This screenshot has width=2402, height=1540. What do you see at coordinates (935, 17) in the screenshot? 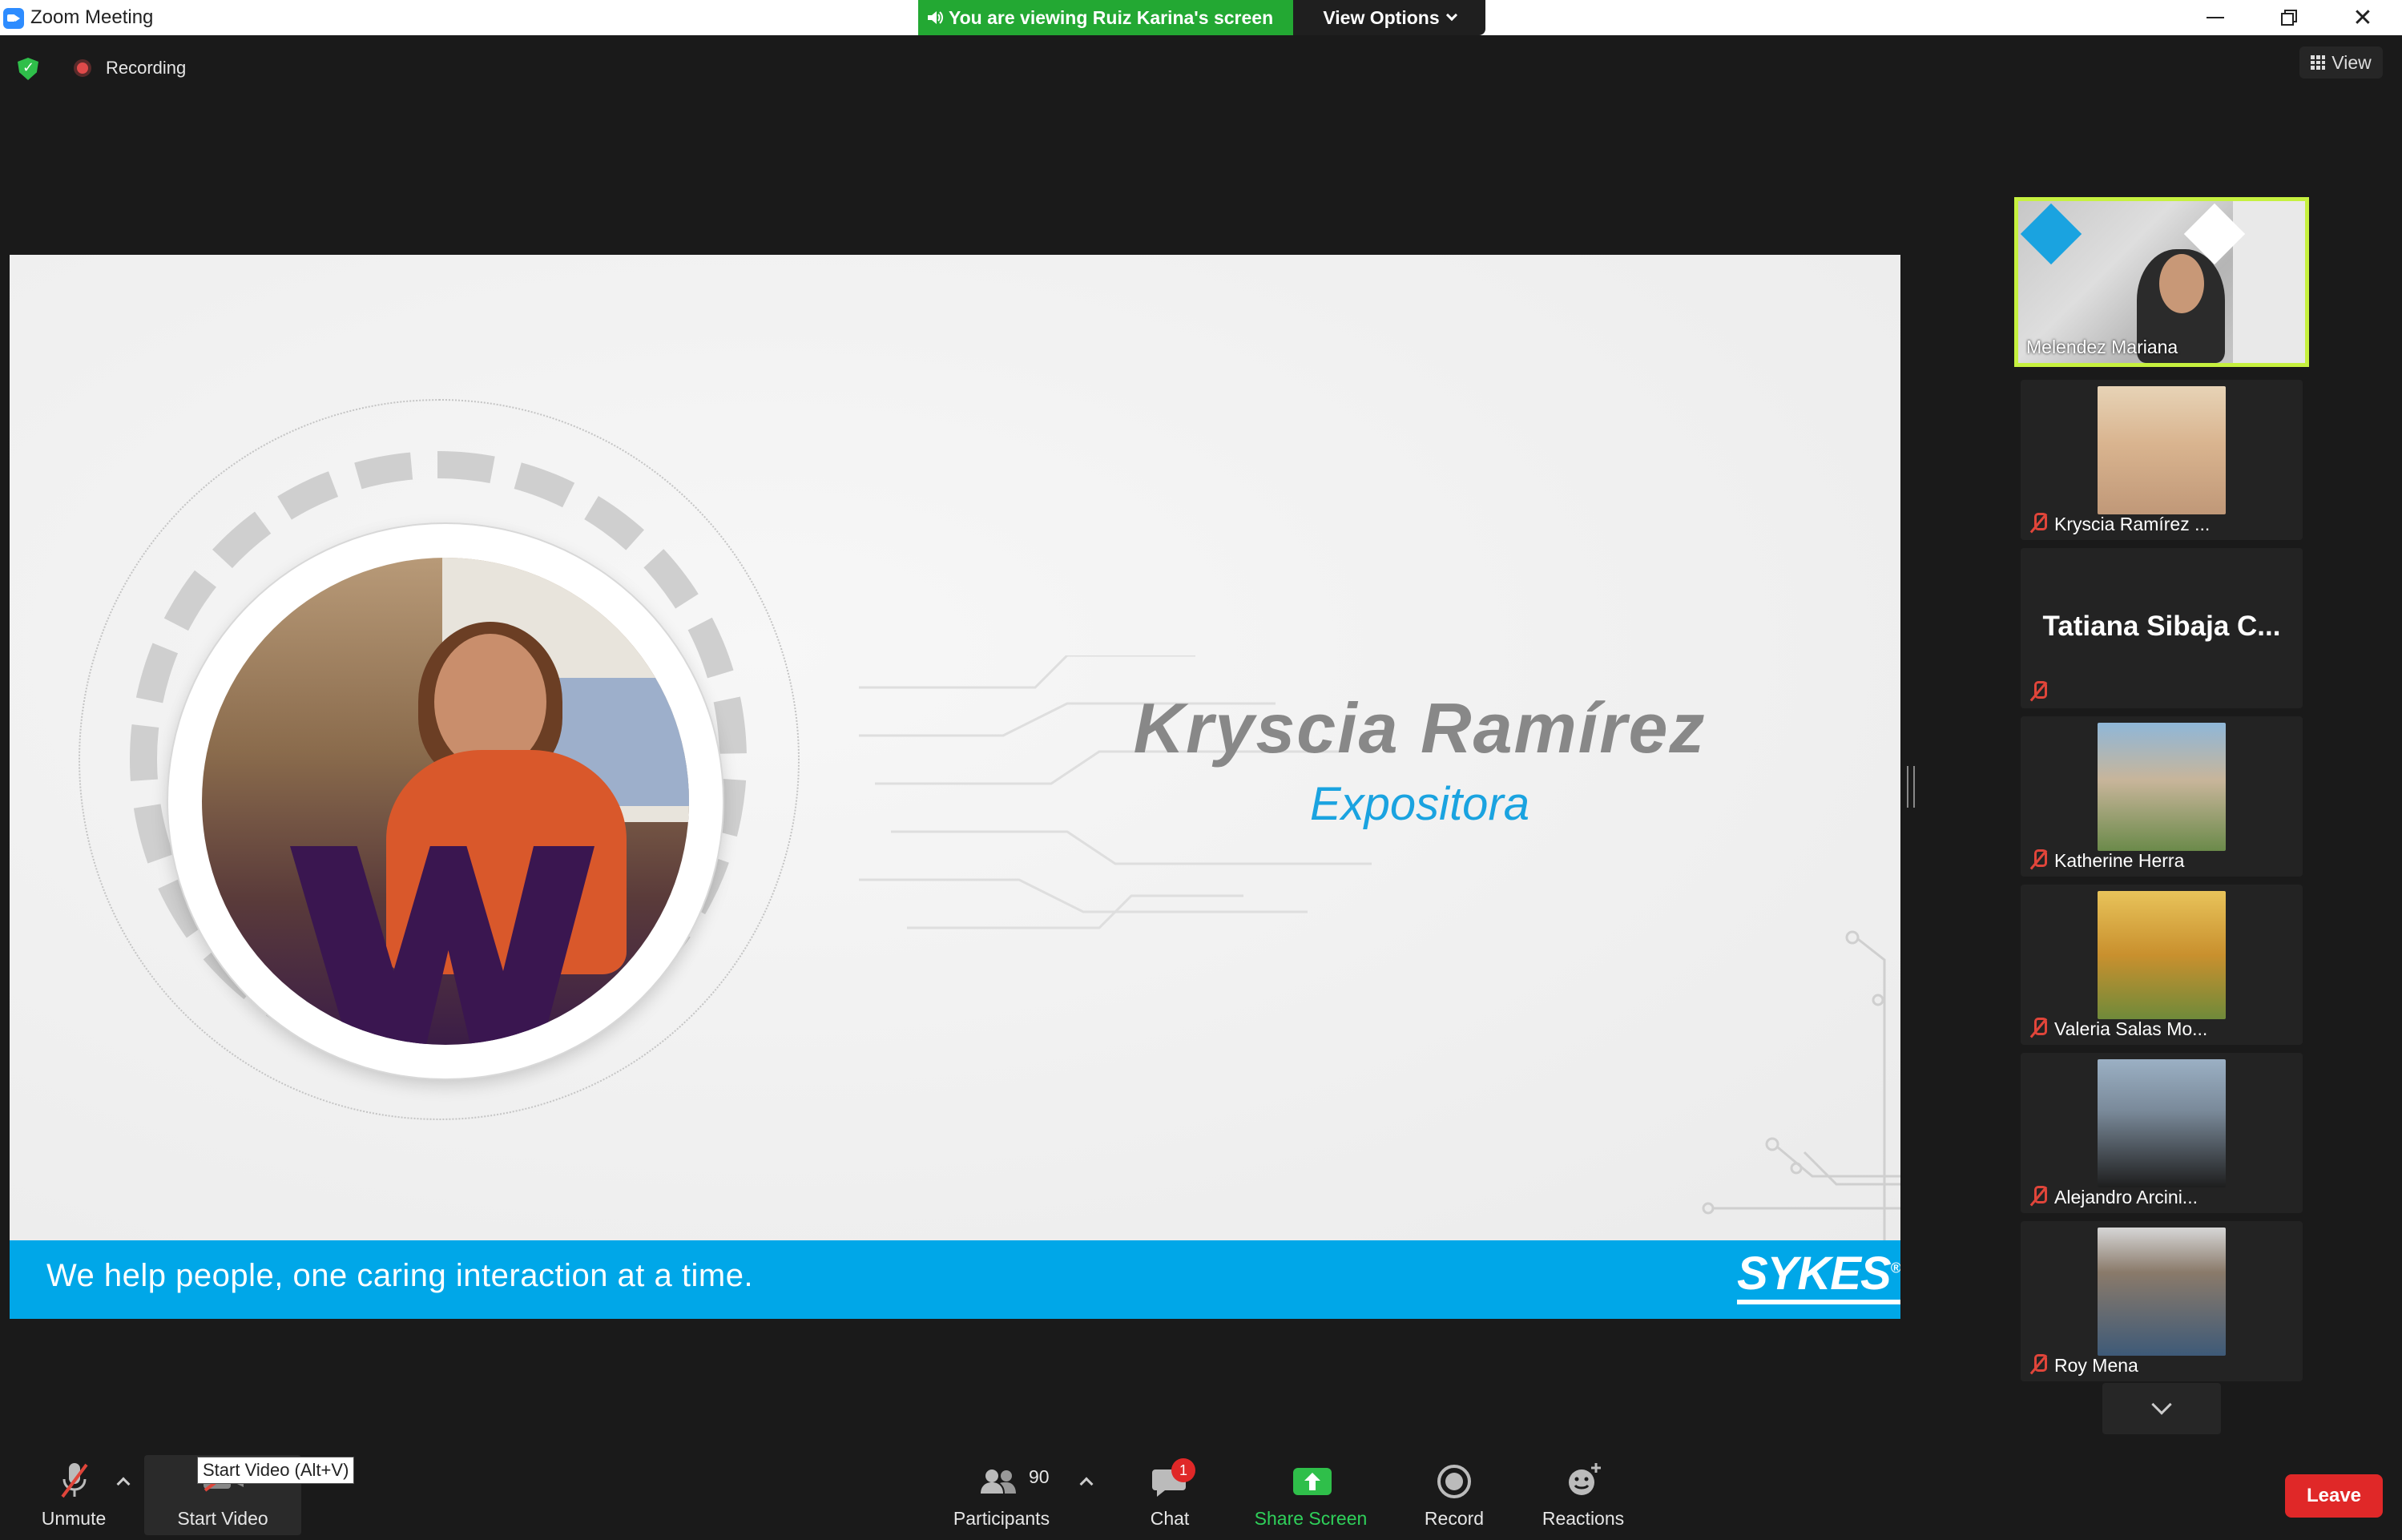
I see `speaker-icon` at bounding box center [935, 17].